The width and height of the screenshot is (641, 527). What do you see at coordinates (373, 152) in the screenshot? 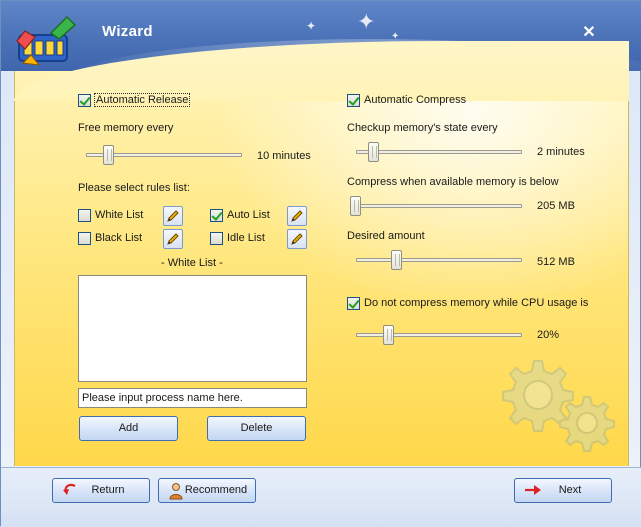
I see `checkup-slider-thumb` at bounding box center [373, 152].